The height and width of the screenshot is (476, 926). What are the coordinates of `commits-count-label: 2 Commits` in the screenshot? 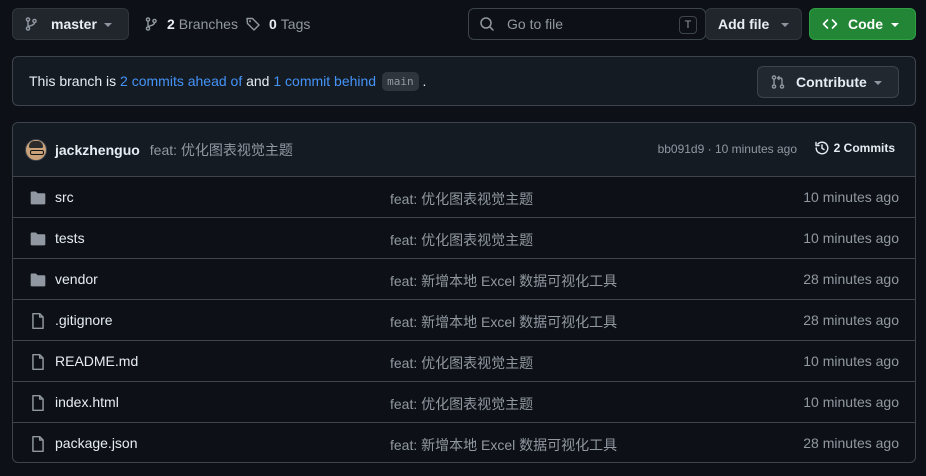 It's located at (864, 148).